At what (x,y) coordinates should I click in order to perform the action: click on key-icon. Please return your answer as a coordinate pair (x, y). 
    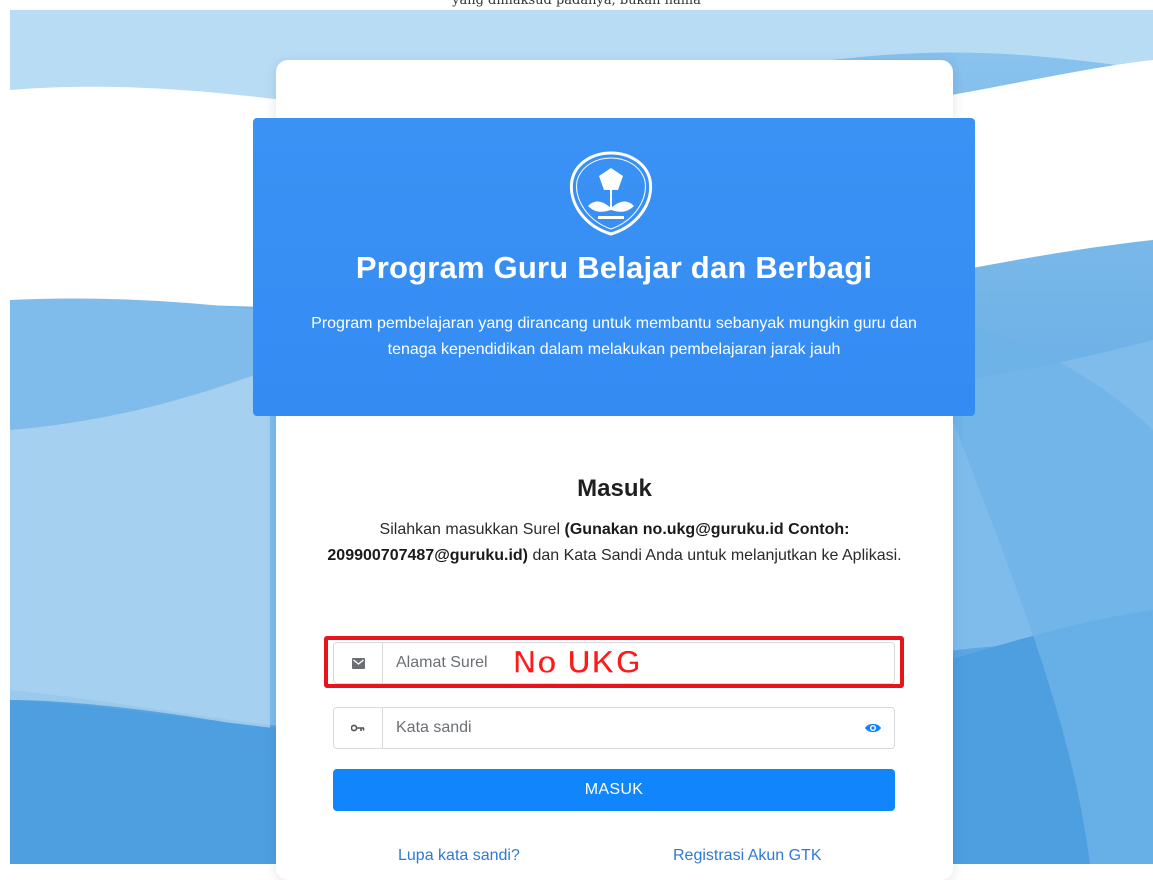
    Looking at the image, I should click on (358, 728).